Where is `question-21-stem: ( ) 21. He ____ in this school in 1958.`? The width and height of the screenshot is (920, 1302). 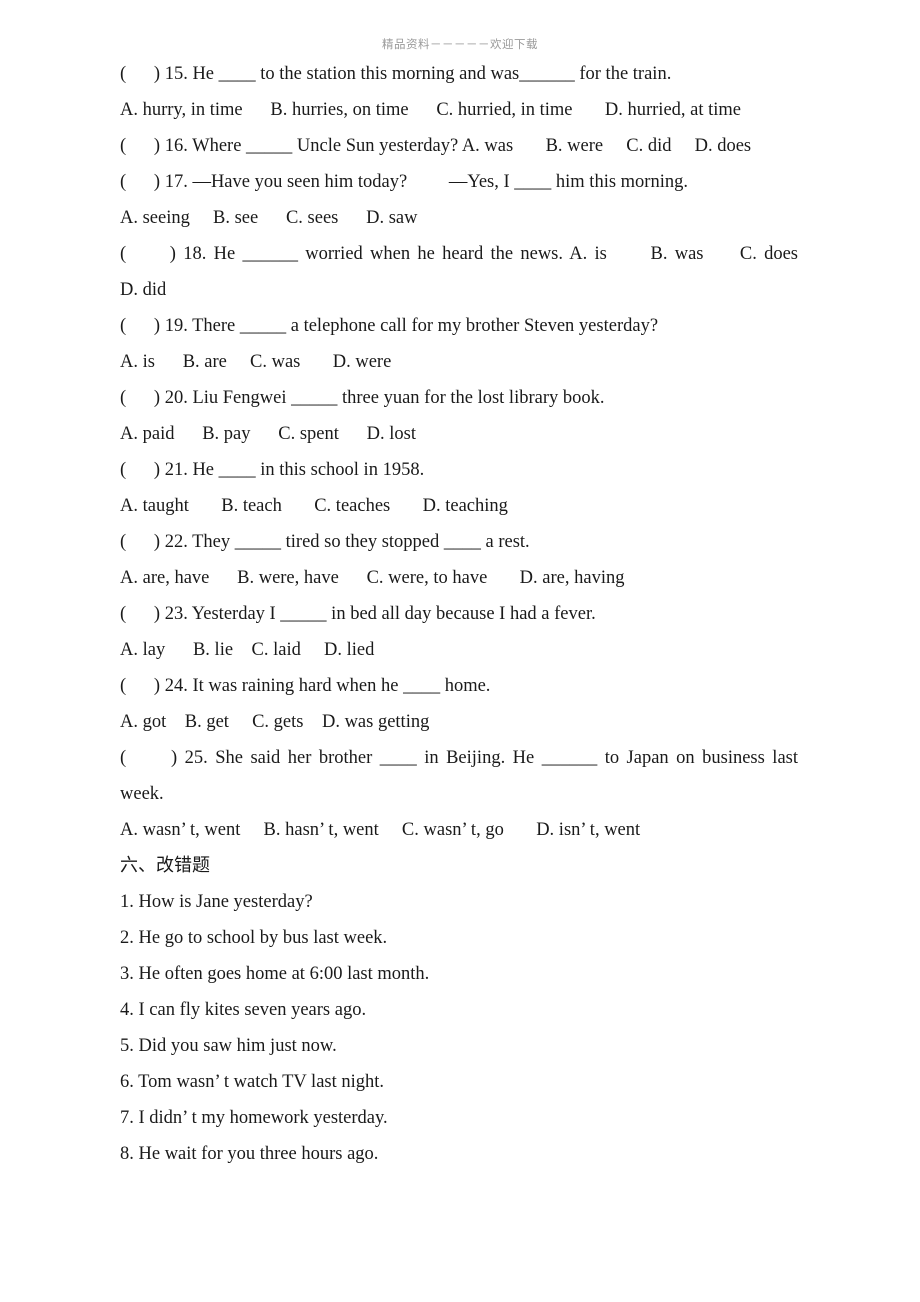
question-21-stem: ( ) 21. He ____ in this school in 1958. is located at coordinates (272, 470).